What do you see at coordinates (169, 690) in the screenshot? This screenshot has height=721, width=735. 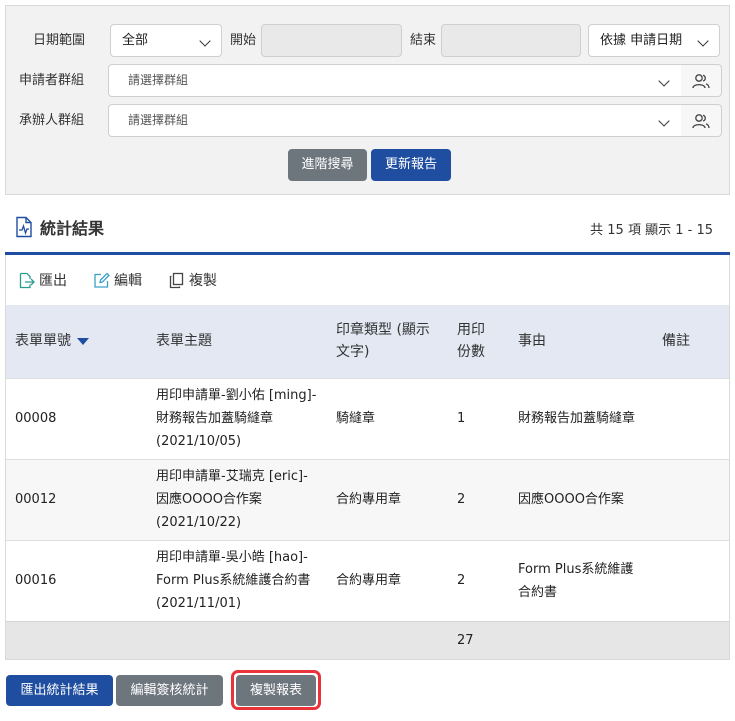 I see `edit-approval-statistics-button: 編輯簽核統計` at bounding box center [169, 690].